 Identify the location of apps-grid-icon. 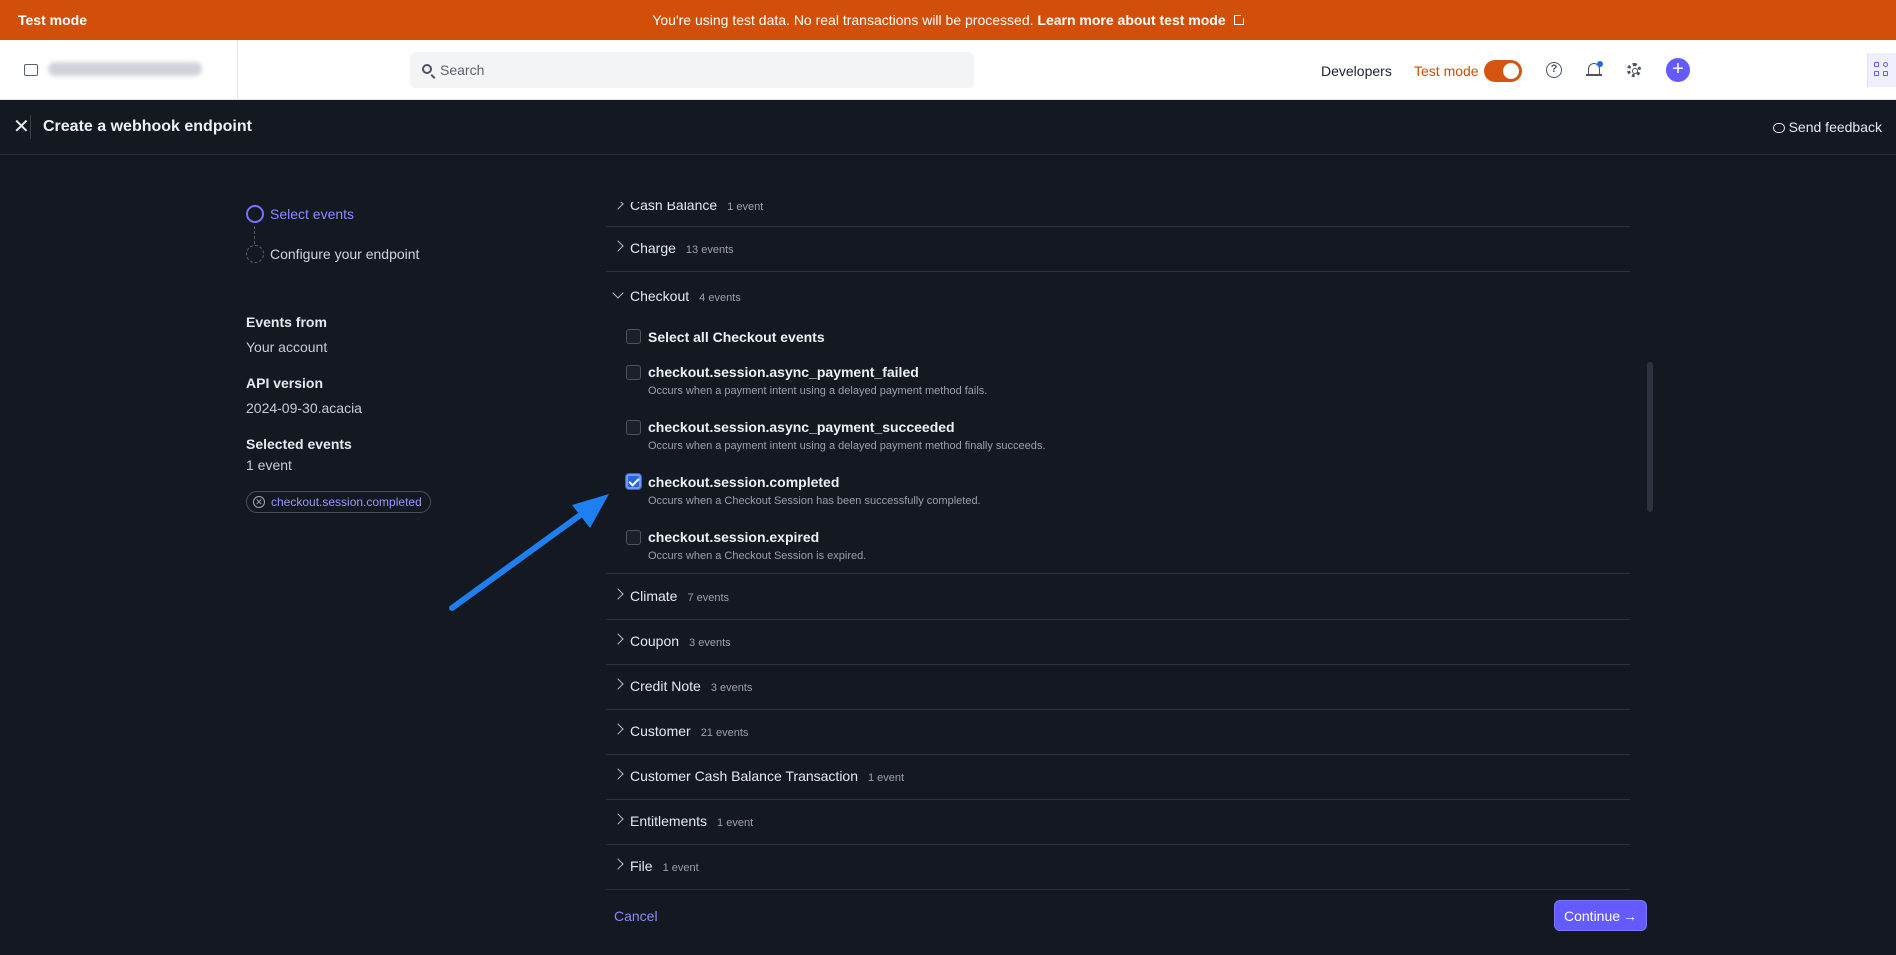
(1881, 70).